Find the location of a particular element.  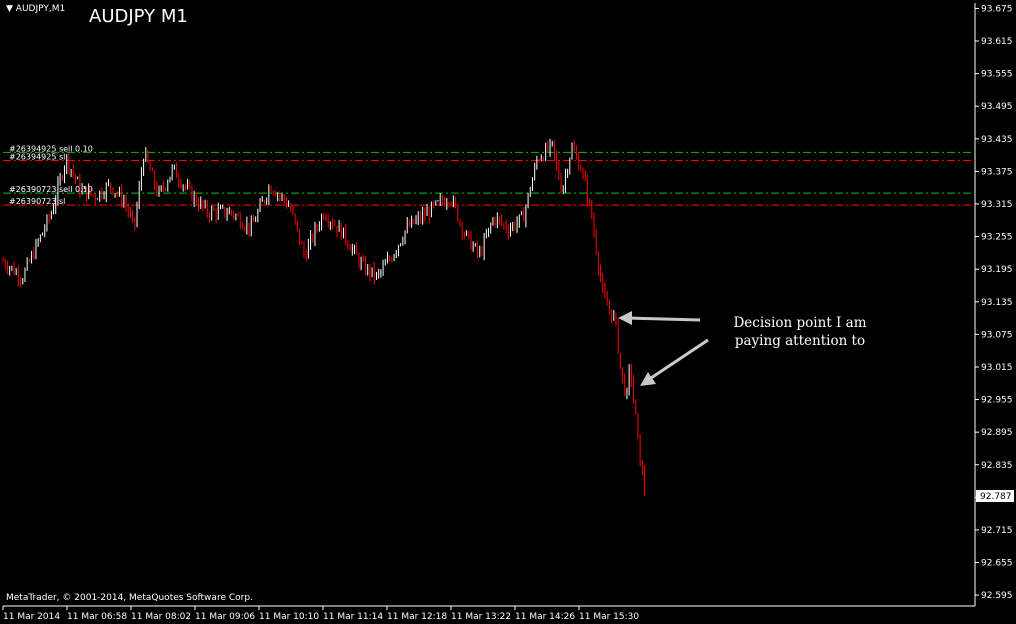

annotation-arrow-left is located at coordinates (659, 318).